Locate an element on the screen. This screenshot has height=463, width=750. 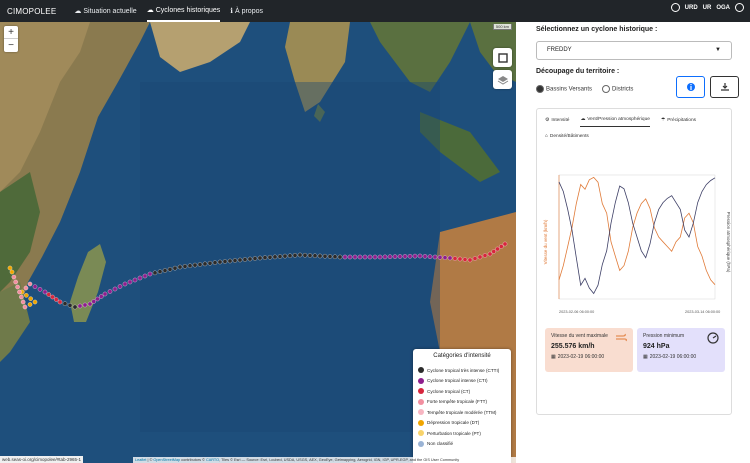
radio-districts: Districts is located at coordinates (617, 89).